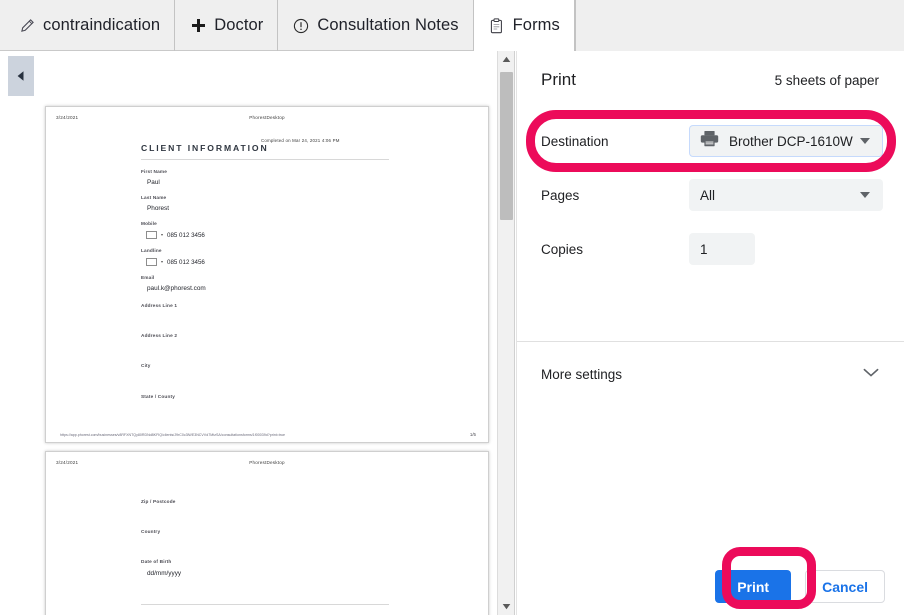 This screenshot has height=615, width=904. I want to click on tab-label: Forms, so click(536, 25).